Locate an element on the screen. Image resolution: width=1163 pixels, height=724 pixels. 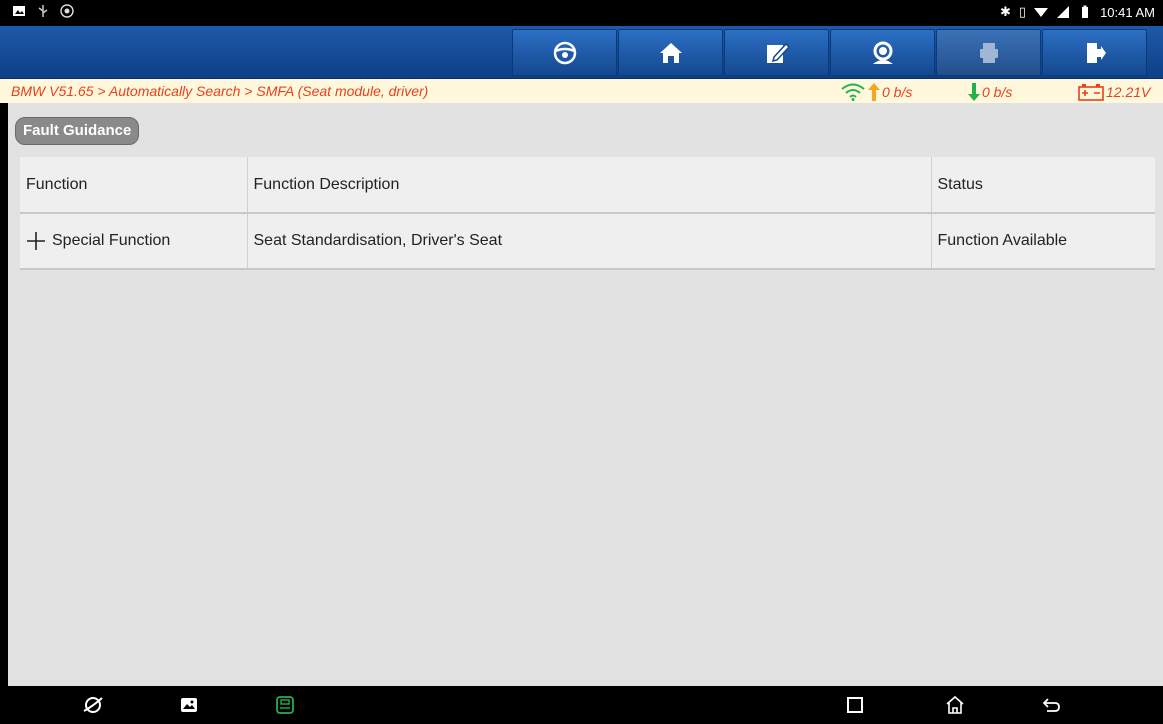
edit-button is located at coordinates (776, 52).